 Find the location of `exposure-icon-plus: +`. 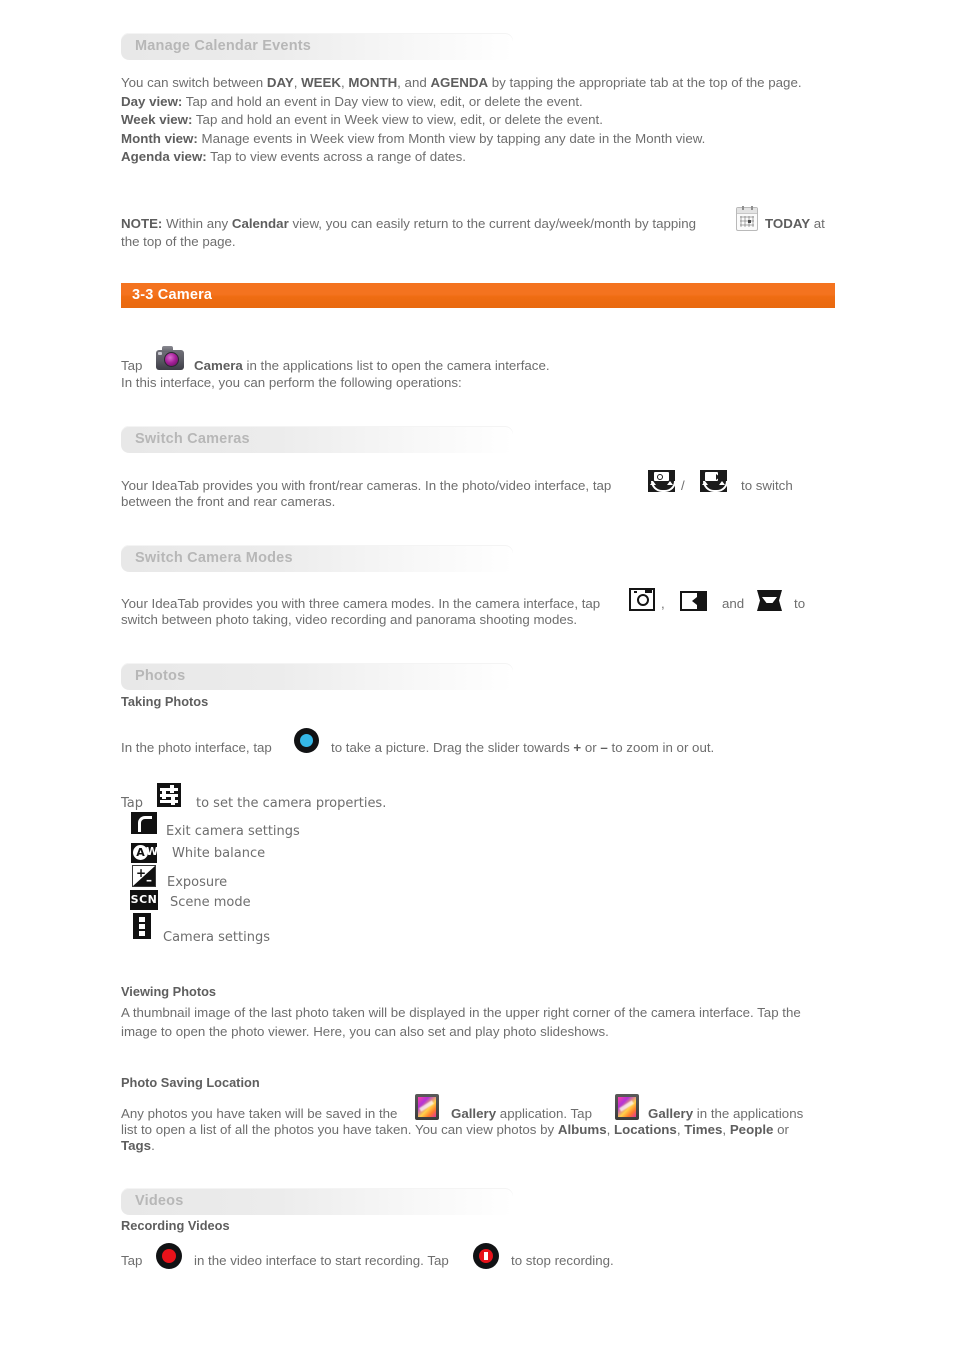

exposure-icon-plus: + is located at coordinates (141, 873).